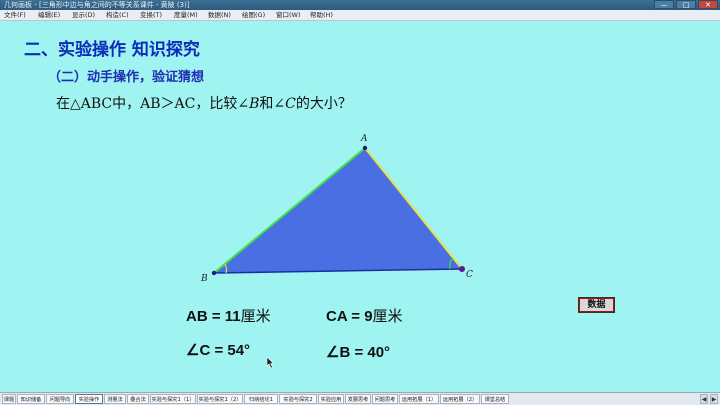  Describe the element at coordinates (495, 399) in the screenshot. I see `page-tab: 课堂总结` at that location.